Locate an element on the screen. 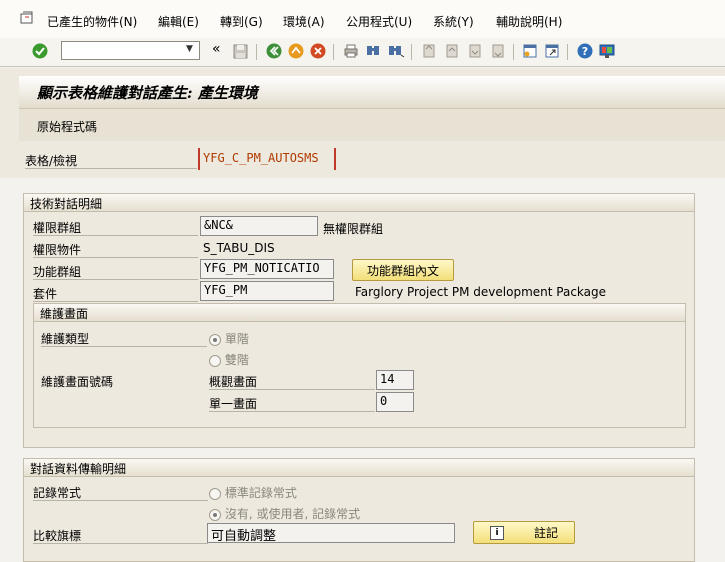 This screenshot has width=725, height=562. package-text: Farglory Project PM development Package is located at coordinates (481, 292).